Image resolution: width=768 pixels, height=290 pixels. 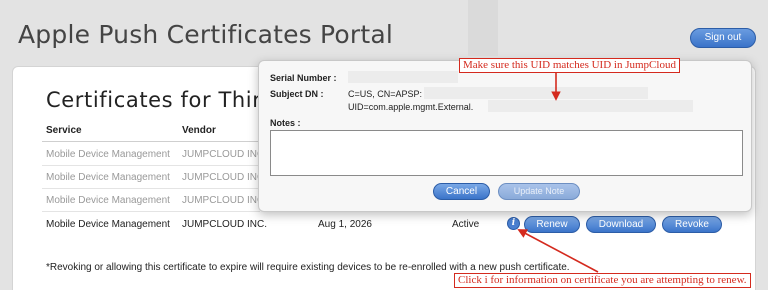 What do you see at coordinates (108, 177) in the screenshot?
I see `row-2-service: Mobile Device Management` at bounding box center [108, 177].